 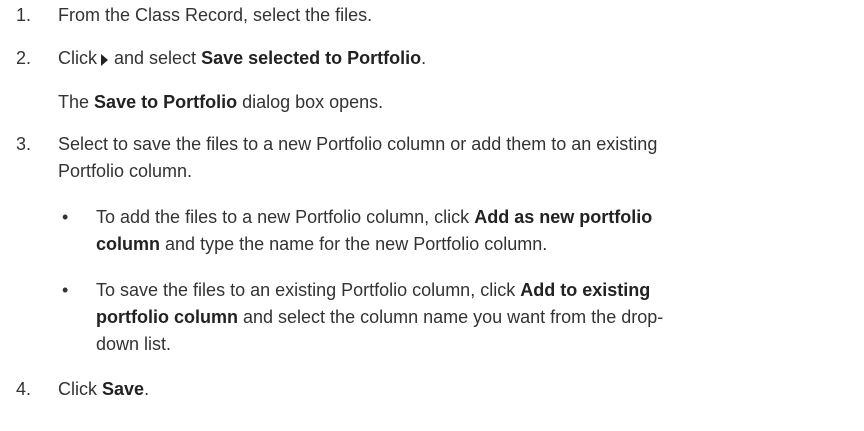 I want to click on option-name: portfolio column, so click(x=167, y=317).